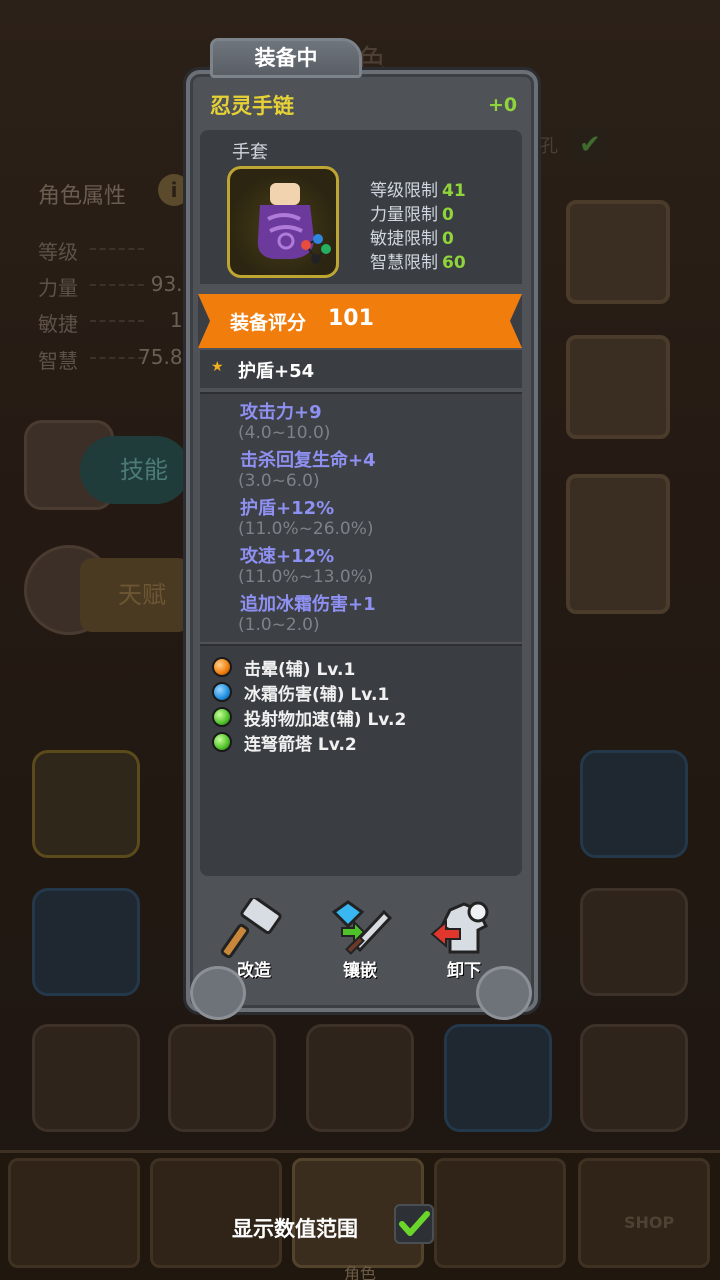  What do you see at coordinates (618, 387) in the screenshot?
I see `equip-slot-amulet` at bounding box center [618, 387].